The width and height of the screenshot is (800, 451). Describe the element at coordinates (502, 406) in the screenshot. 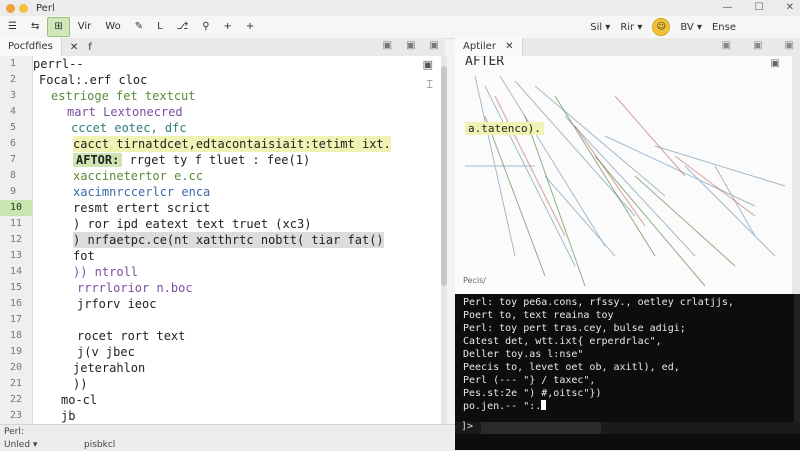

I see `terminal-last-text: po.jen.-- ":.` at that location.